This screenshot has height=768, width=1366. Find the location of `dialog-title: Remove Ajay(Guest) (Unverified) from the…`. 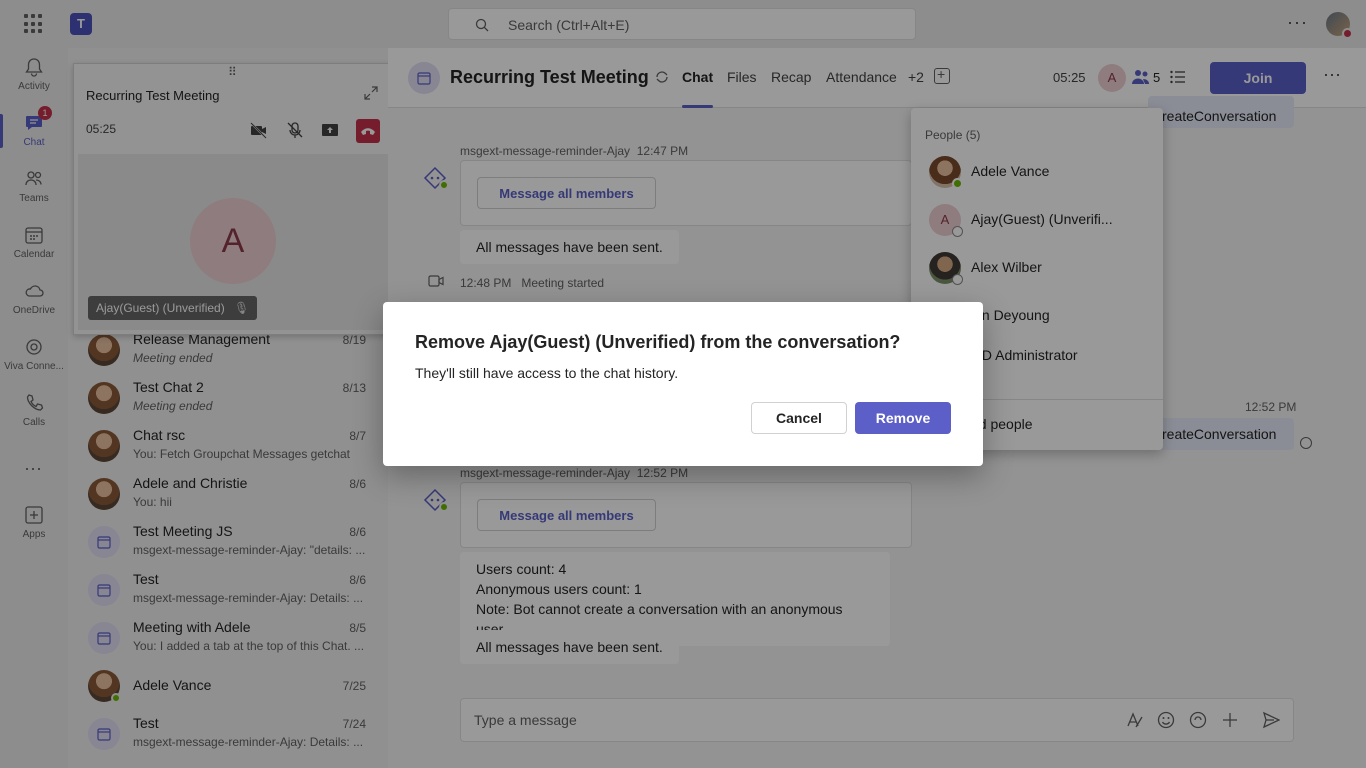

dialog-title: Remove Ajay(Guest) (Unverified) from the… is located at coordinates (658, 342).